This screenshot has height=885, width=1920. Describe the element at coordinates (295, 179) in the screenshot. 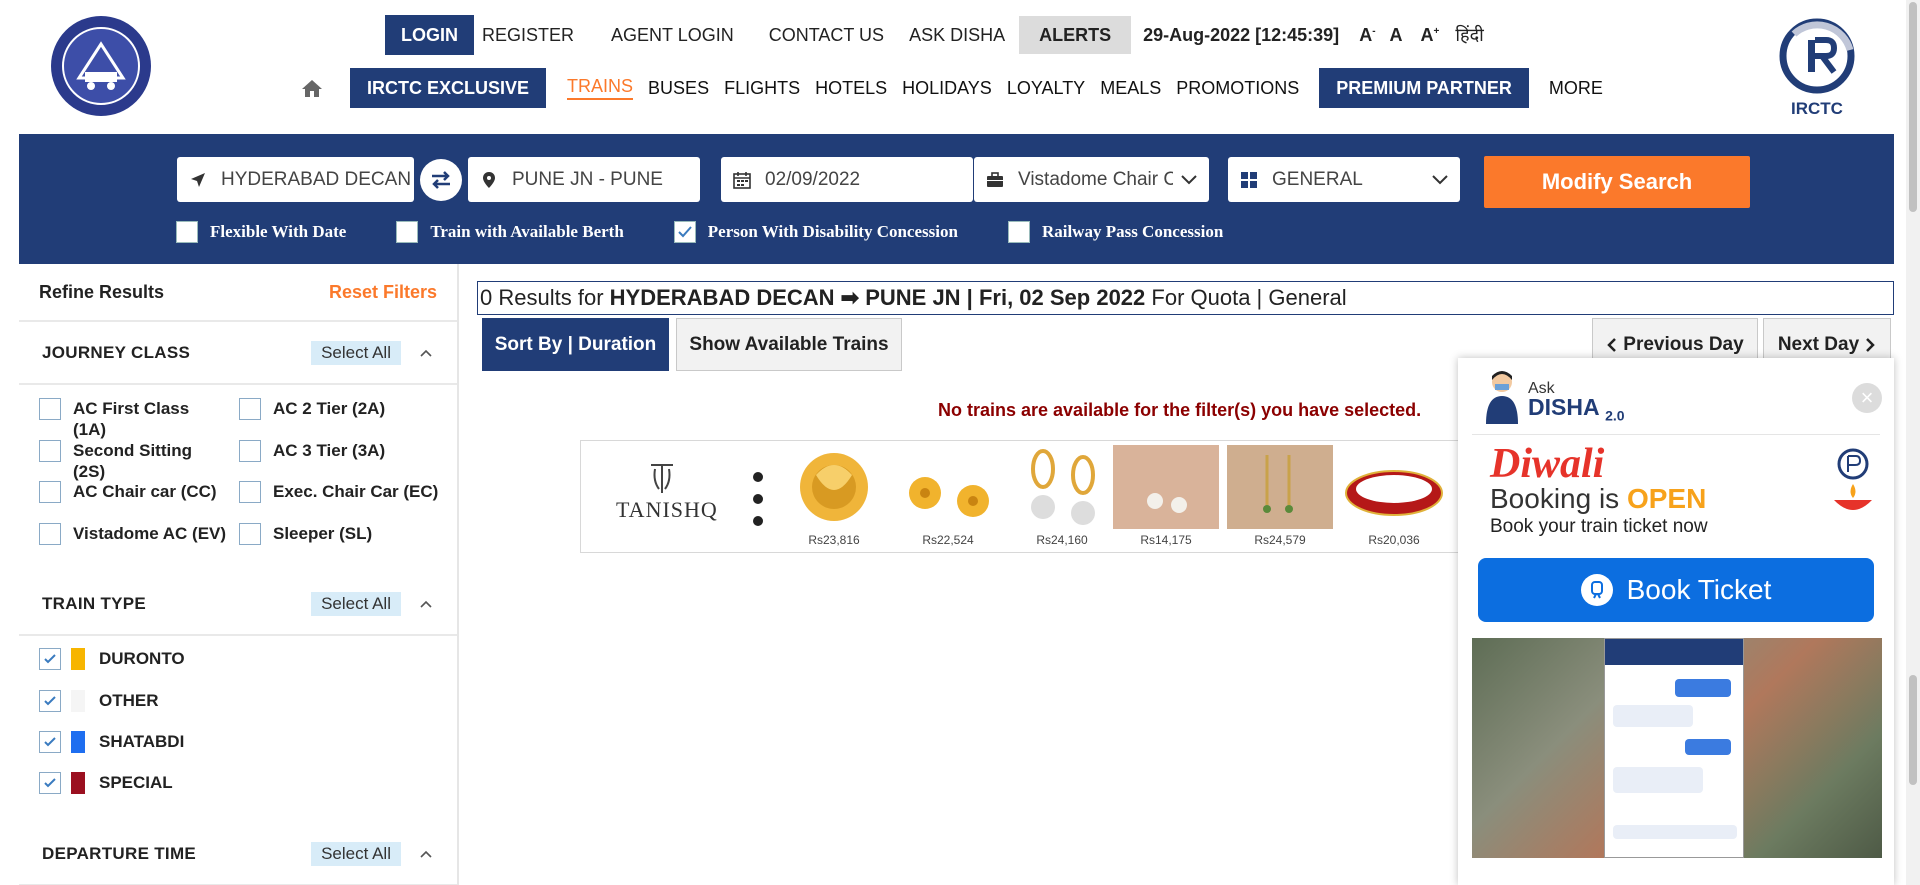

I see `from-station-field: HYDERABAD DECAN` at that location.